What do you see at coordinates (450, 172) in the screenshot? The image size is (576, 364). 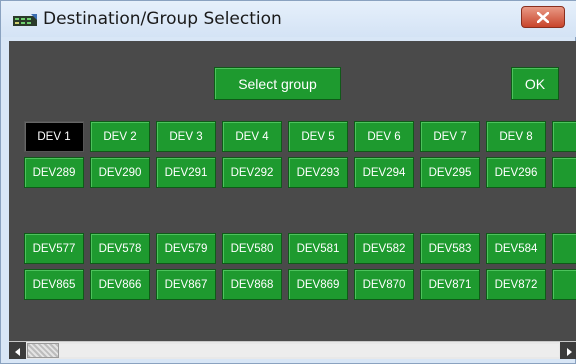 I see `device-button: DEV295` at bounding box center [450, 172].